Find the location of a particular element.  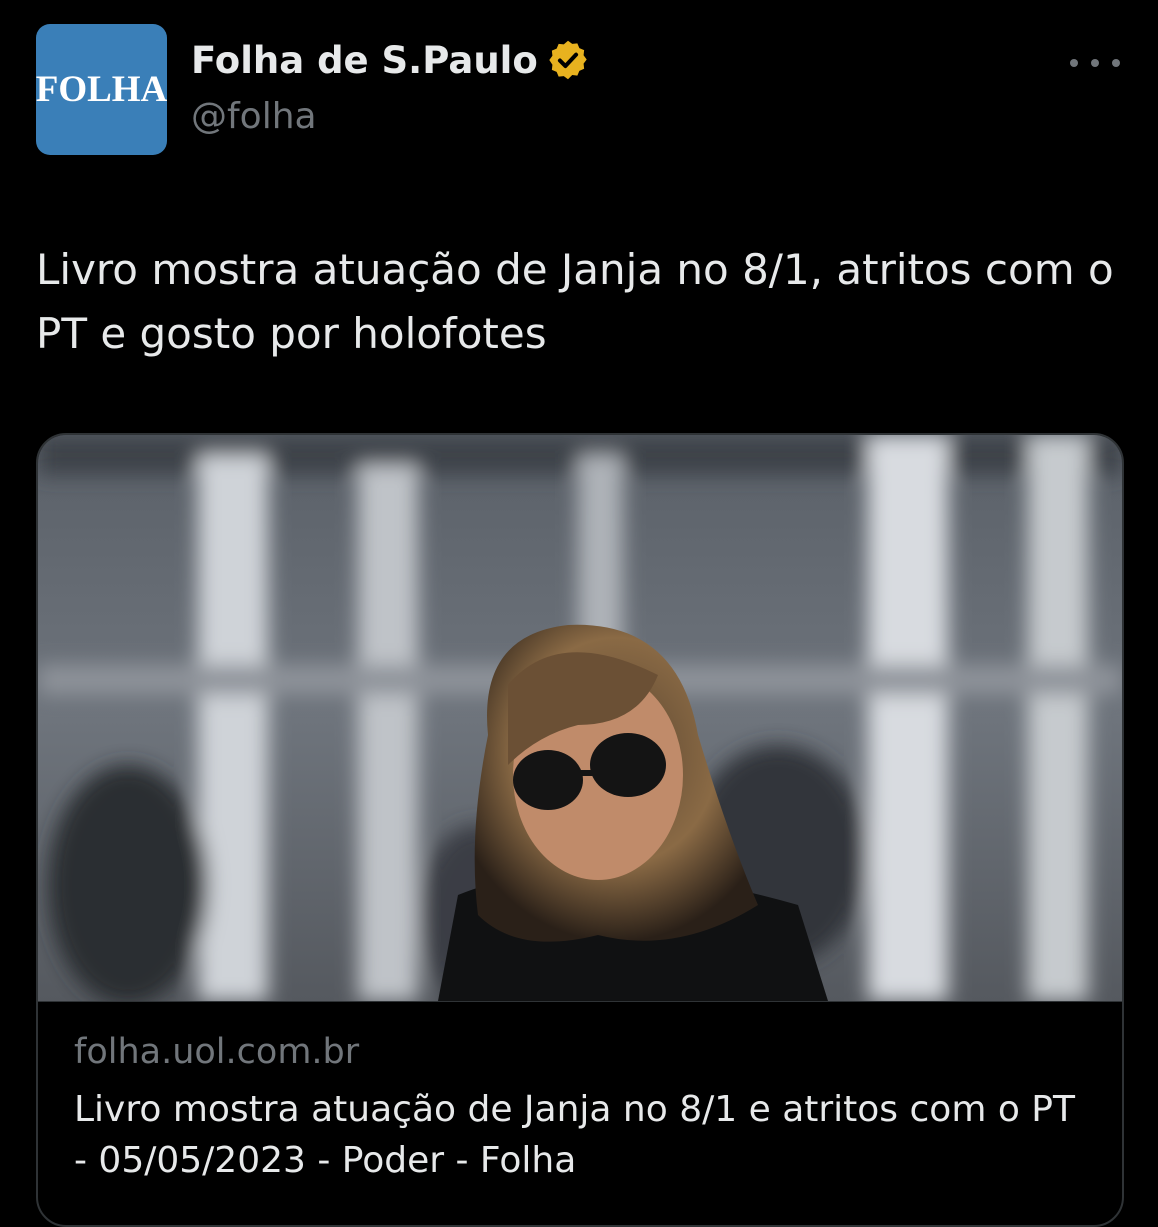

more-options-icon is located at coordinates (1074, 63).